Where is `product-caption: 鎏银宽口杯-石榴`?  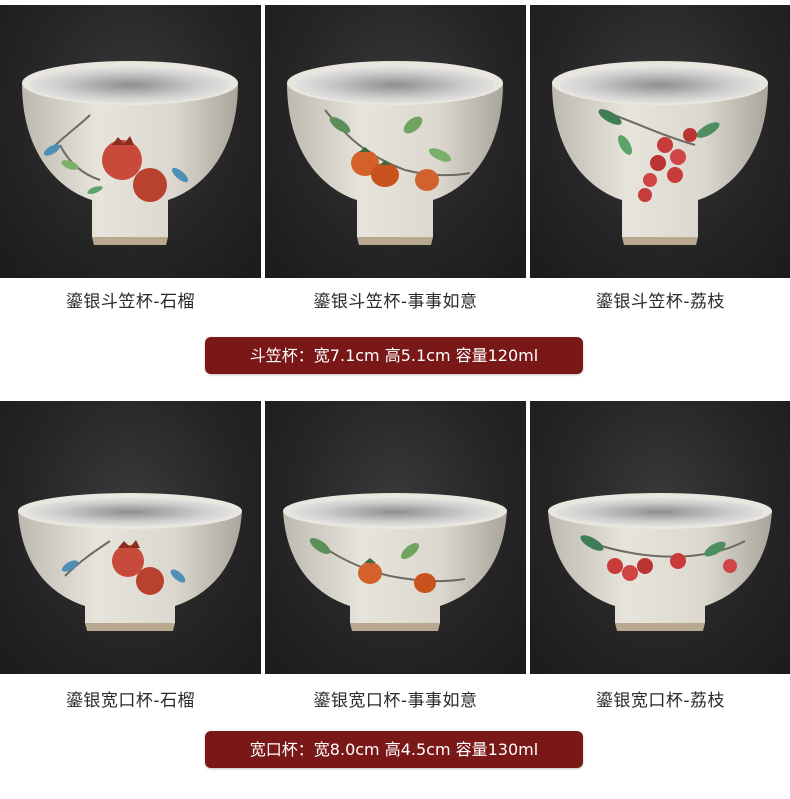 product-caption: 鎏银宽口杯-石榴 is located at coordinates (130, 701).